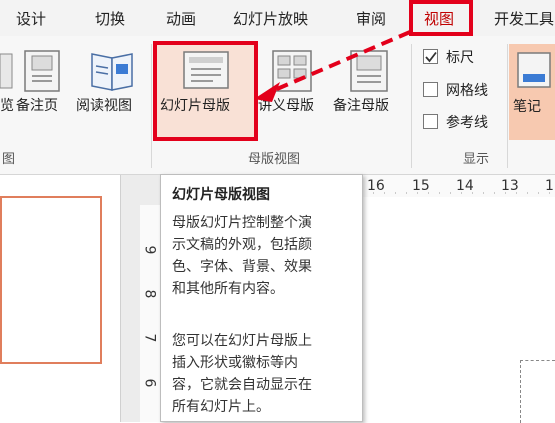 This screenshot has width=555, height=423. What do you see at coordinates (537, 391) in the screenshot?
I see `slide-placeholder-outline` at bounding box center [537, 391].